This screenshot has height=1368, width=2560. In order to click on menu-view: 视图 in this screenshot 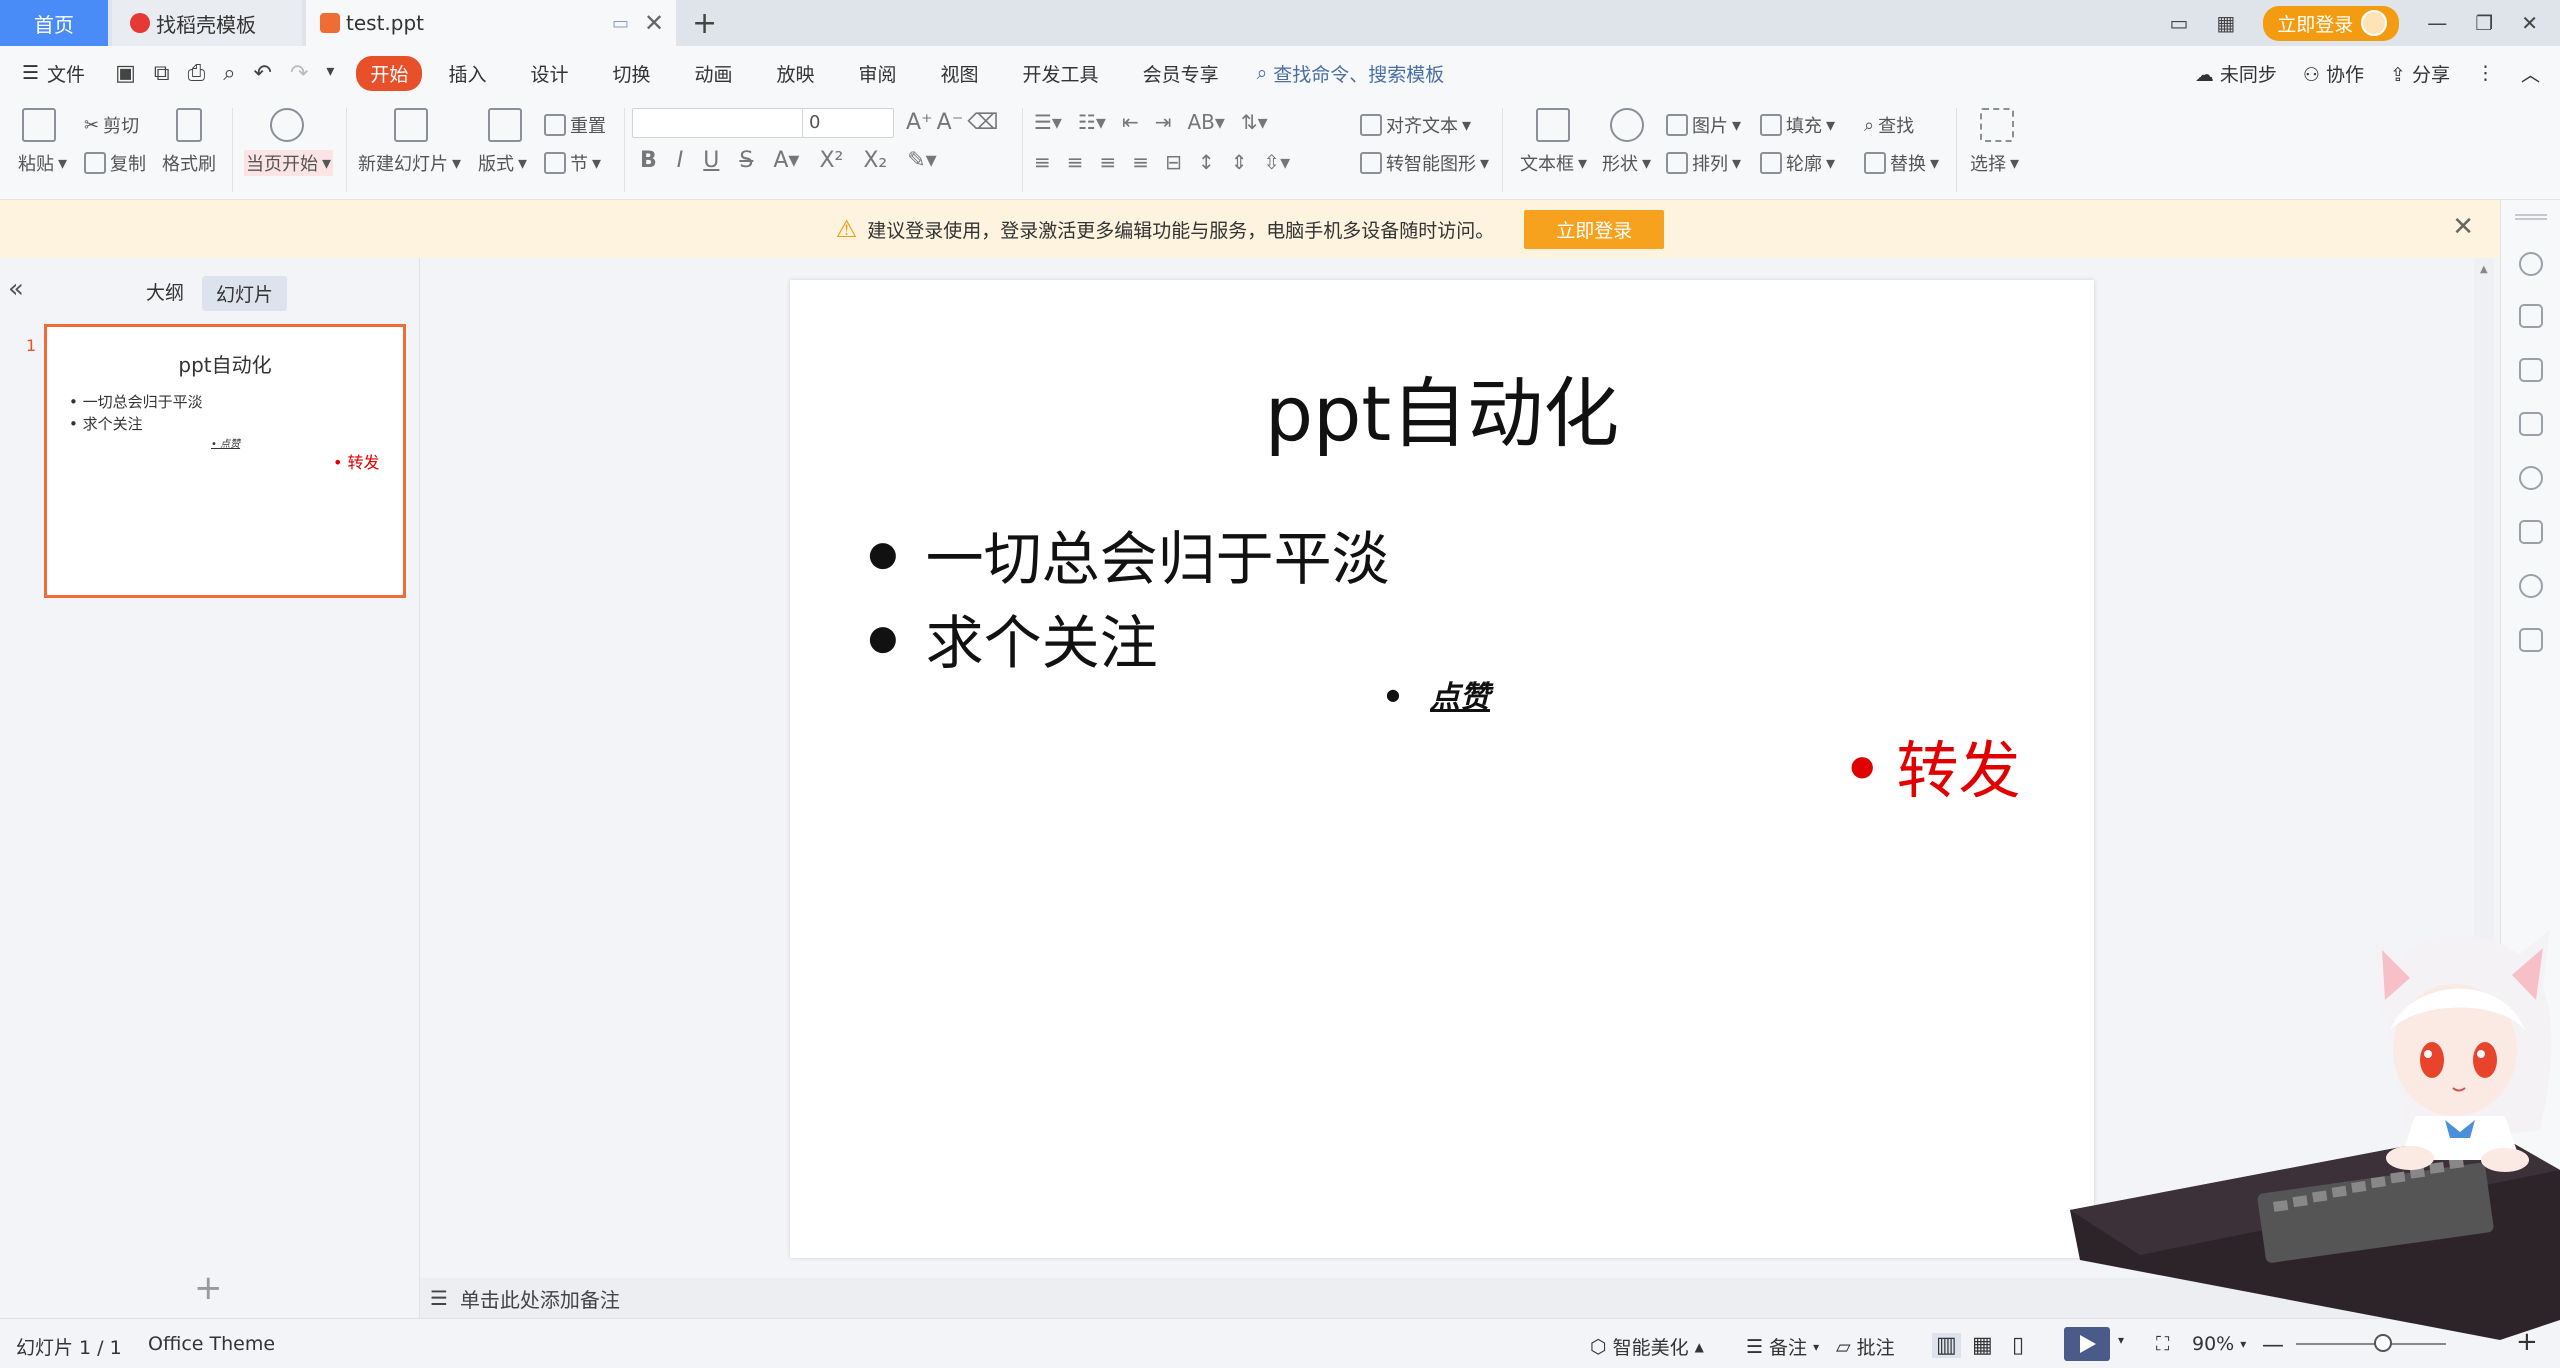, I will do `click(960, 73)`.